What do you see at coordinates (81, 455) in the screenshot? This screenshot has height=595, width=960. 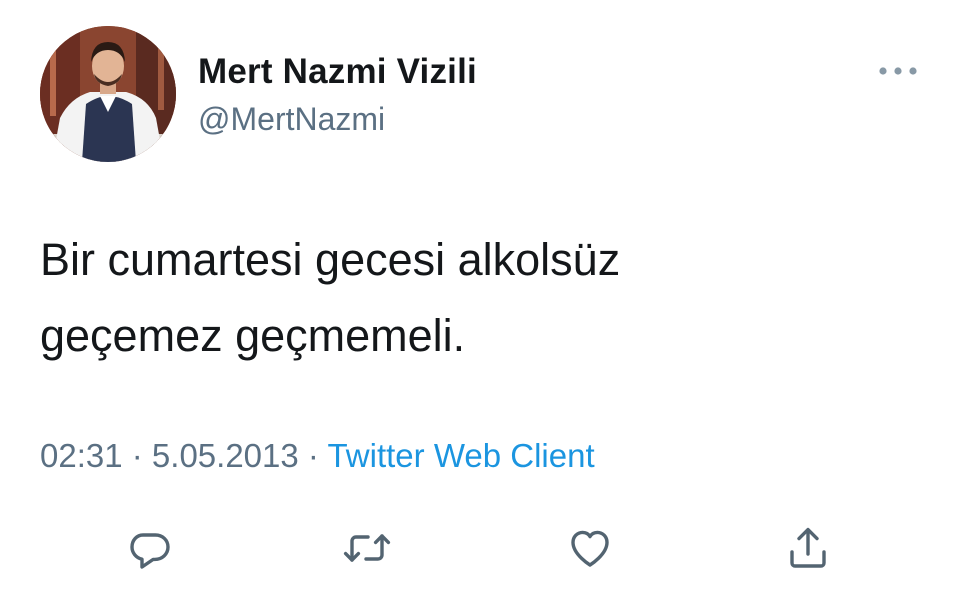 I see `tweet-time: 02:31` at bounding box center [81, 455].